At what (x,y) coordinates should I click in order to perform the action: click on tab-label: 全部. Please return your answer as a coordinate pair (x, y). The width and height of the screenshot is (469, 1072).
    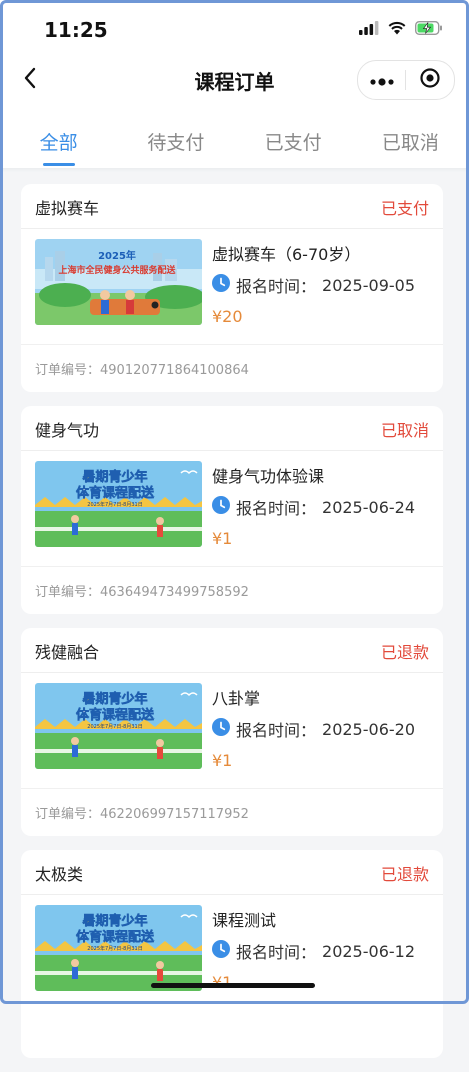
    Looking at the image, I should click on (58, 143).